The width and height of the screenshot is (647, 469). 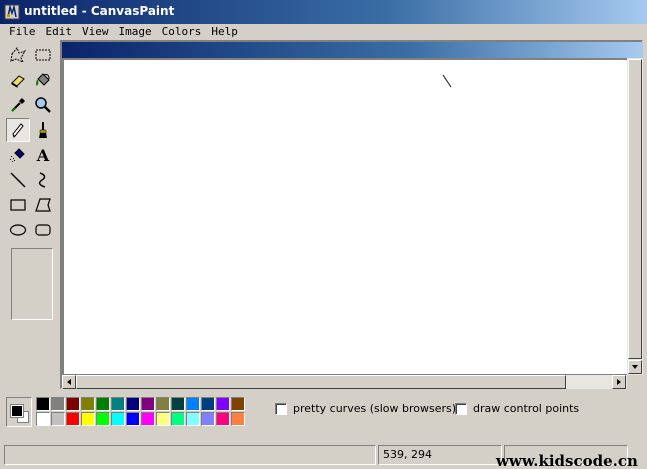 I want to click on tool-brush, so click(x=43, y=130).